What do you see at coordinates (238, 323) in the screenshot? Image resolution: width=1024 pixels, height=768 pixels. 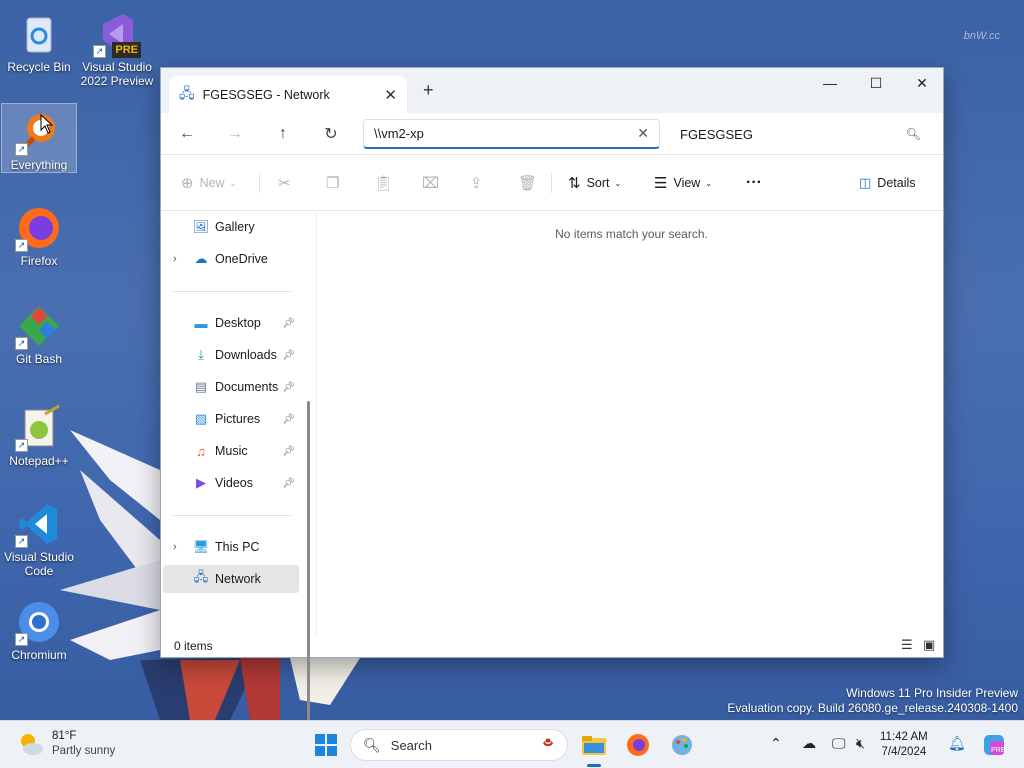 I see `sidebar-item-label: Desktop` at bounding box center [238, 323].